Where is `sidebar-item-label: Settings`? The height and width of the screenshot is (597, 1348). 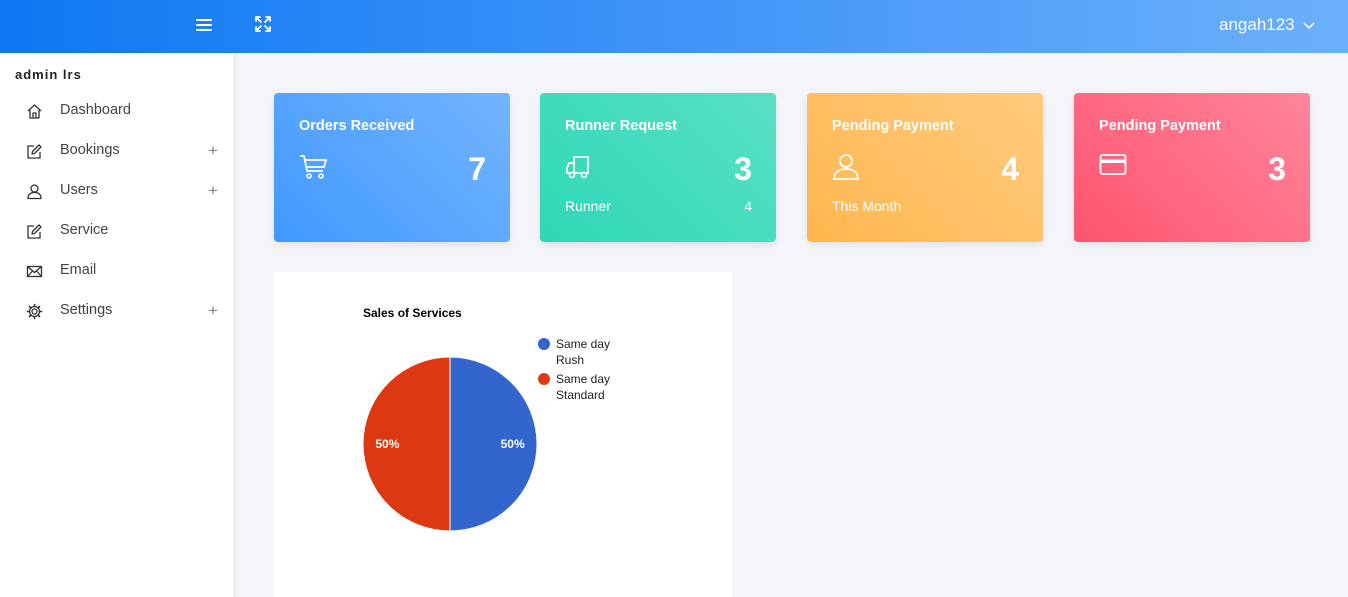 sidebar-item-label: Settings is located at coordinates (86, 310).